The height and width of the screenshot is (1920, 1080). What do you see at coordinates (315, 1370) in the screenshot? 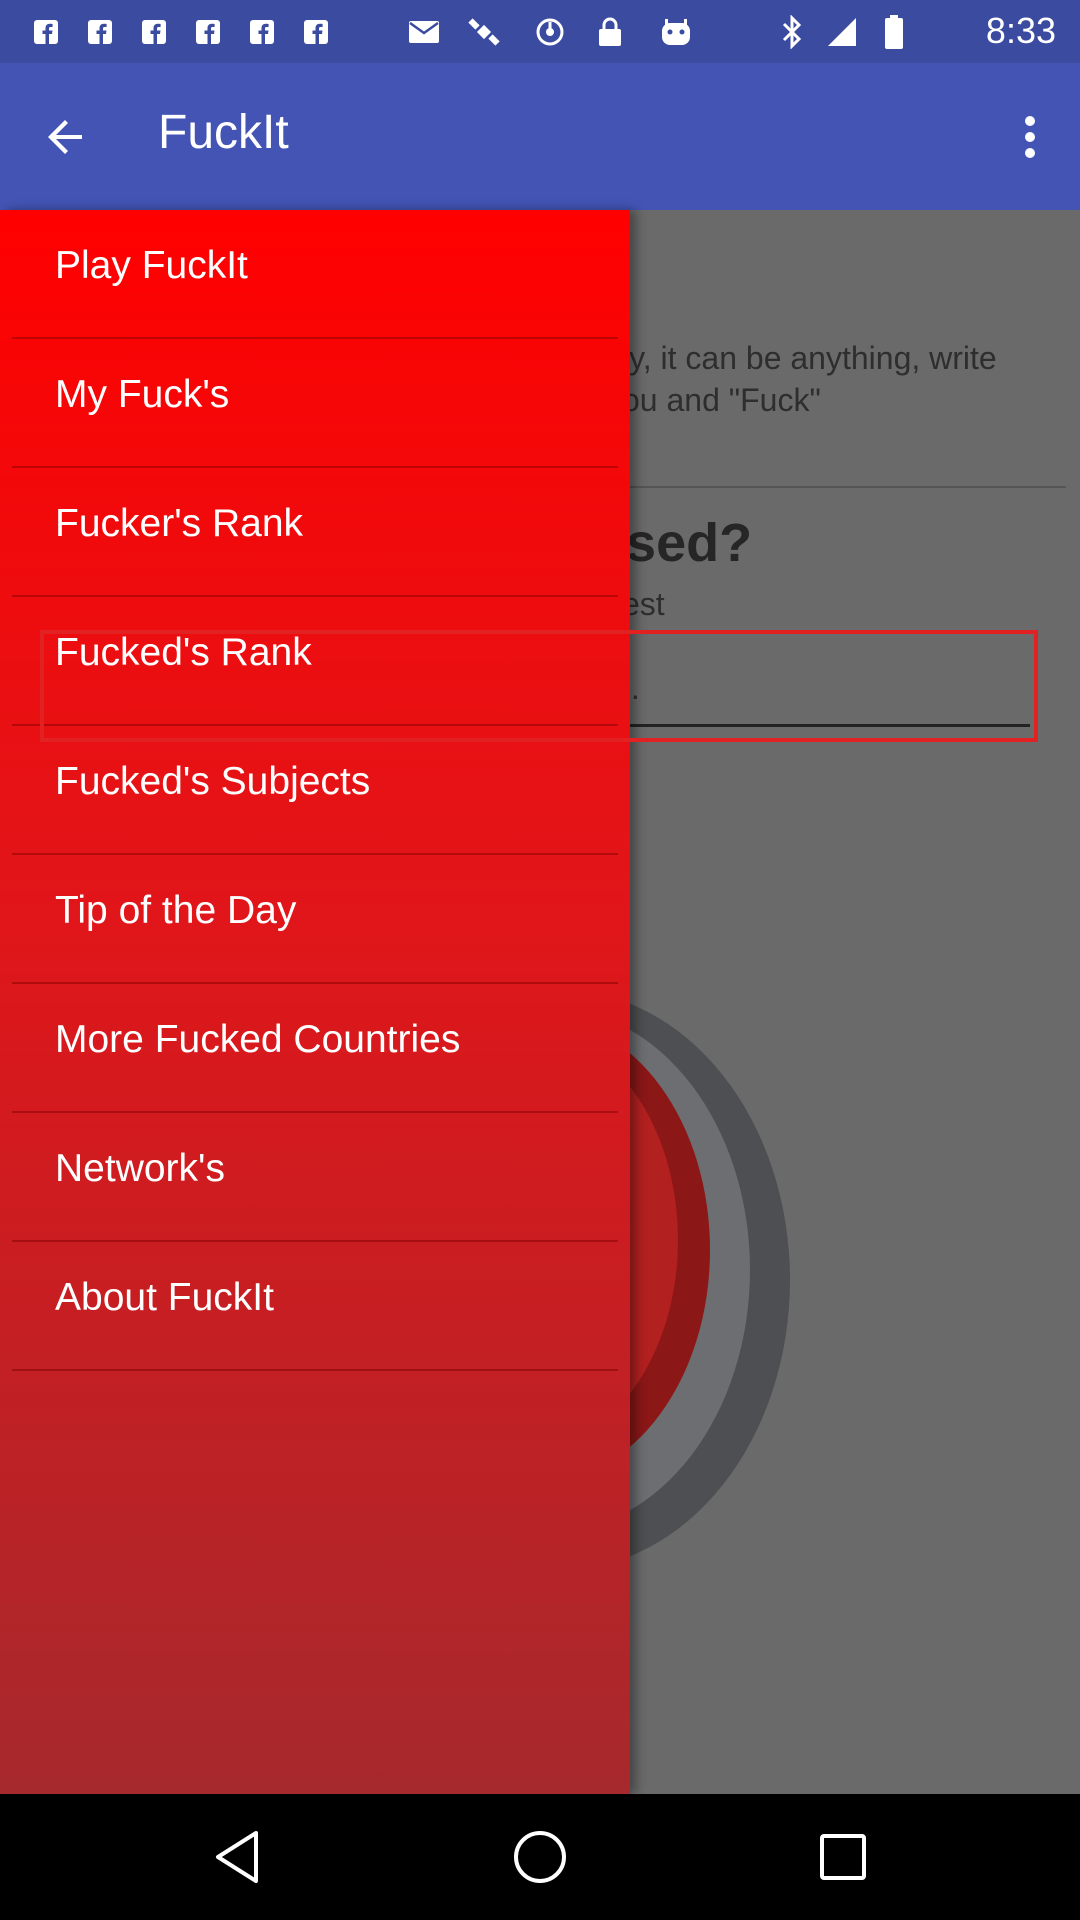
I see `divider` at bounding box center [315, 1370].